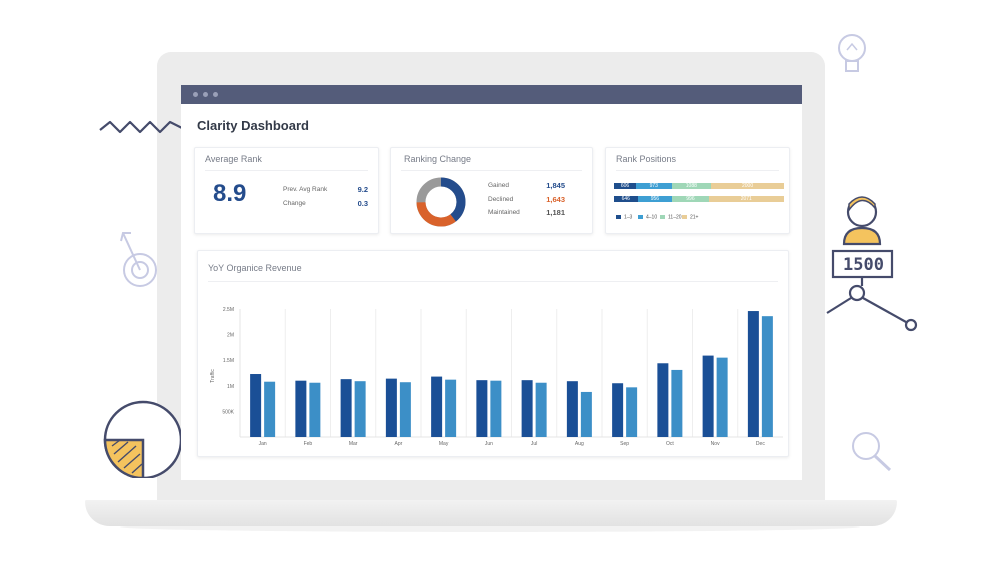 The image size is (1000, 570). Describe the element at coordinates (652, 217) in the screenshot. I see `legend-label: 4–10` at that location.